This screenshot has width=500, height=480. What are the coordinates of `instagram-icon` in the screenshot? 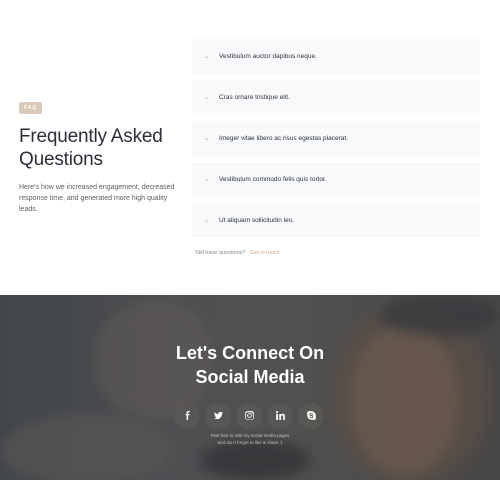 It's located at (249, 416).